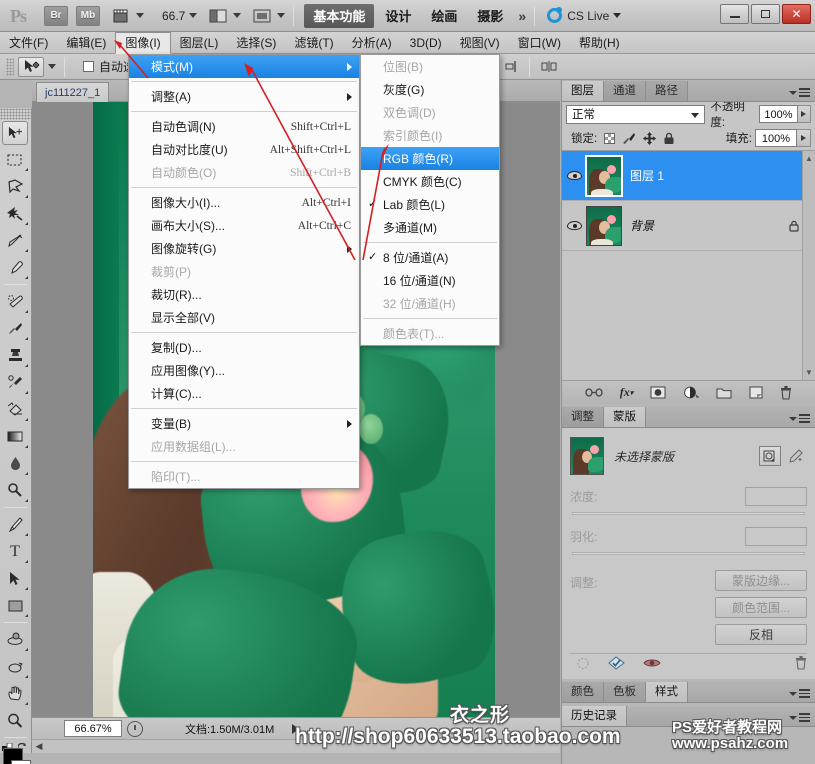 The image size is (815, 764). I want to click on mini-bridge-button: Mb, so click(88, 15).